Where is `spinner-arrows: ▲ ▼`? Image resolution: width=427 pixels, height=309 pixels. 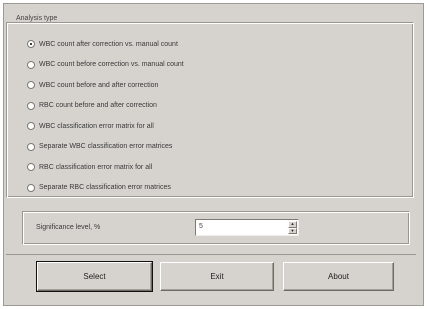 spinner-arrows: ▲ ▼ is located at coordinates (292, 227).